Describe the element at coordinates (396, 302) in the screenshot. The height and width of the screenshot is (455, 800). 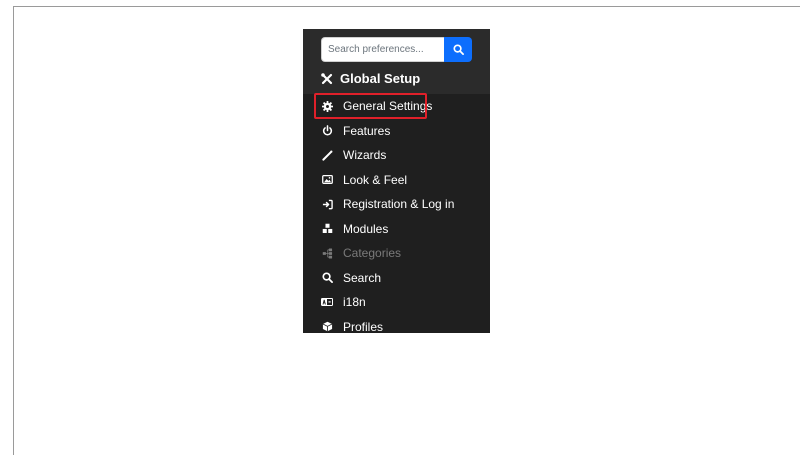
I see `menu-item-i18n: i18n` at that location.